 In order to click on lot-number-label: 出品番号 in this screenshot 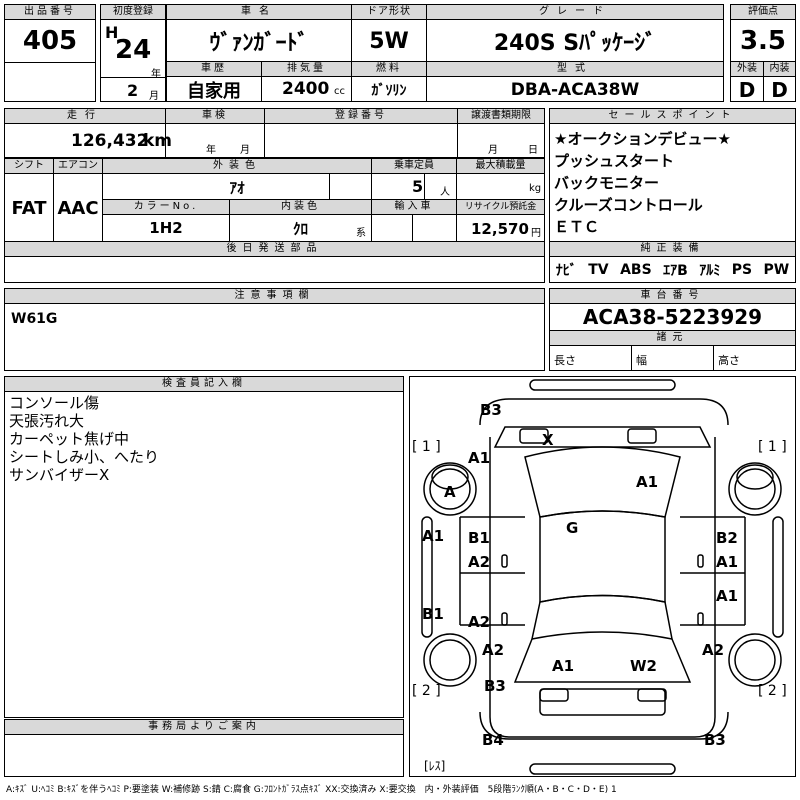, I will do `click(50, 12)`.